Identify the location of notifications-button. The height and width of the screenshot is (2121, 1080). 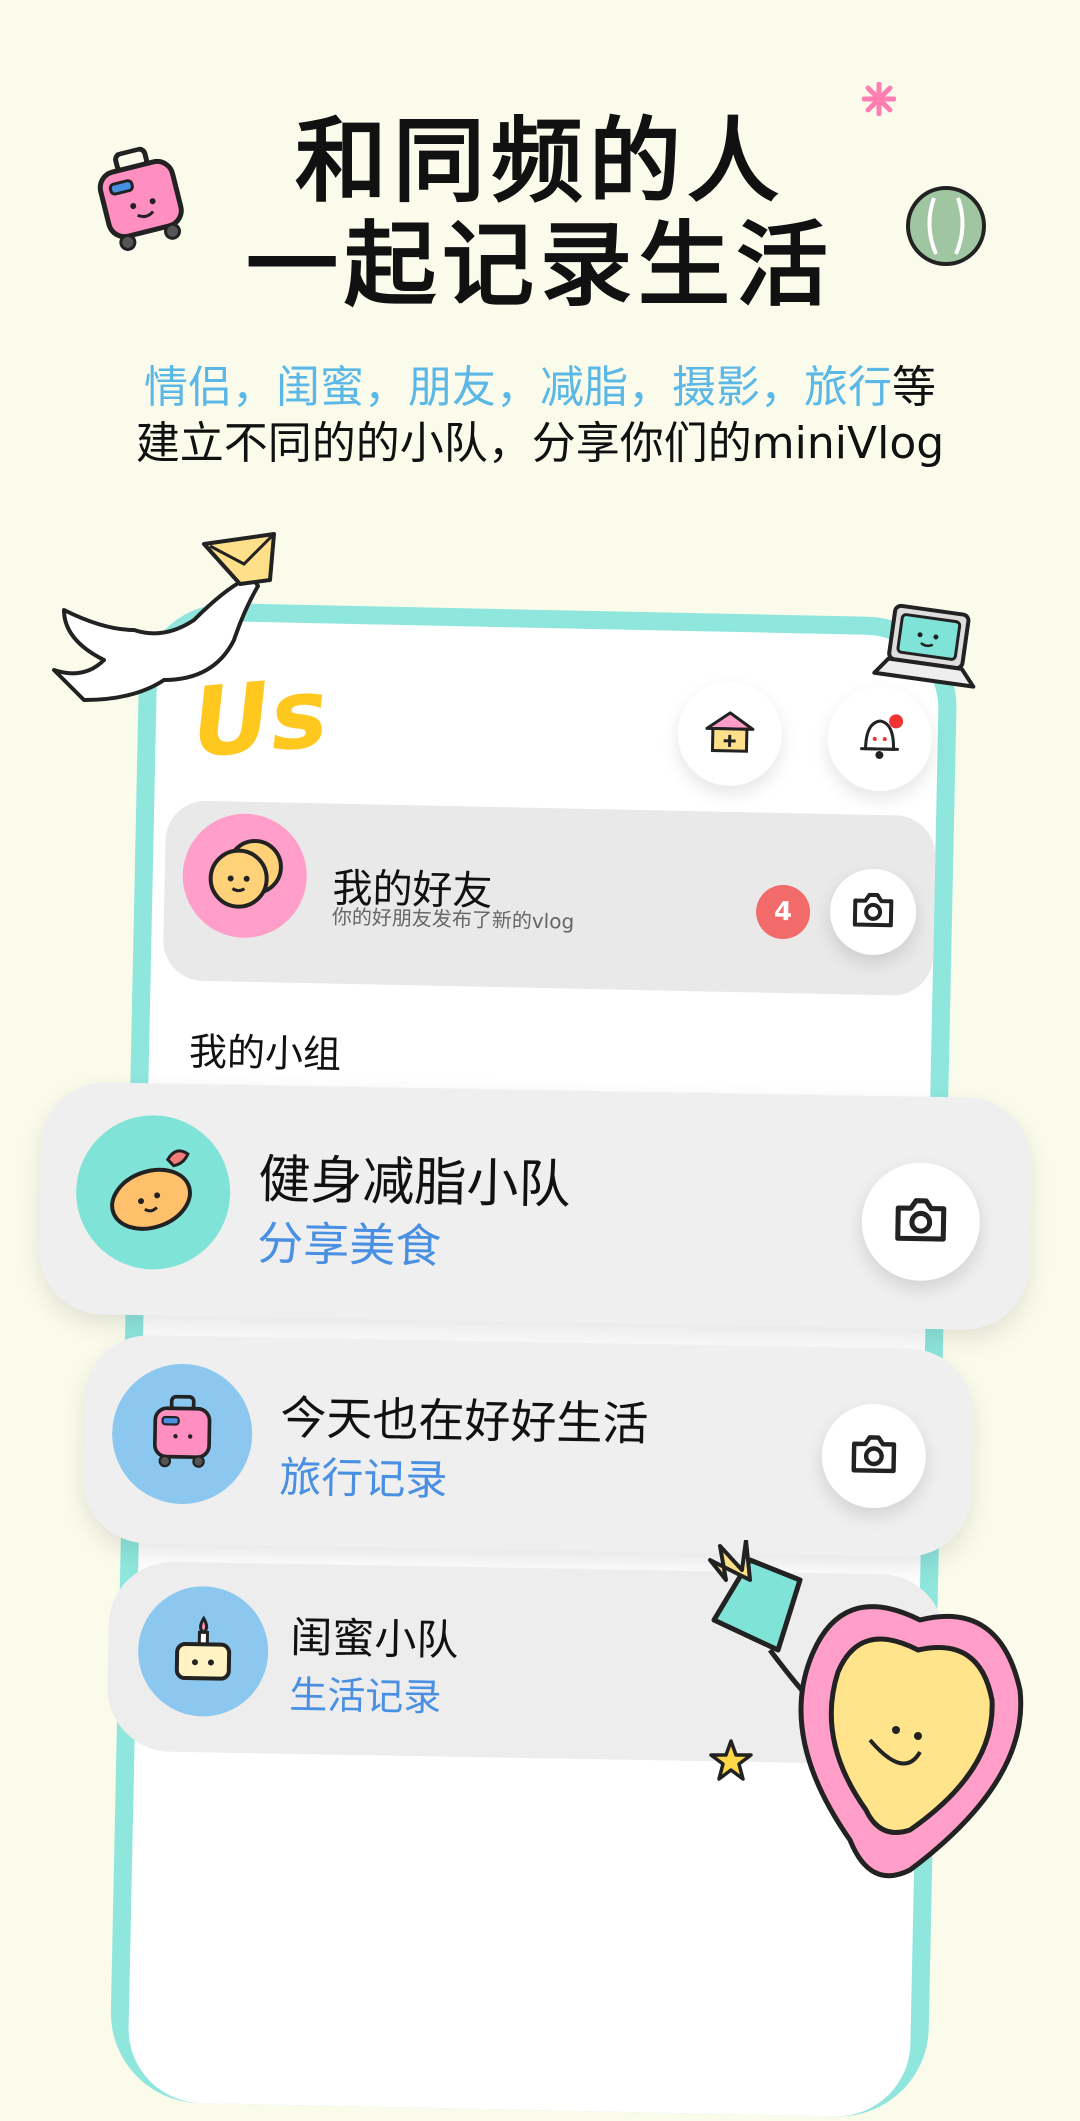
(879, 739).